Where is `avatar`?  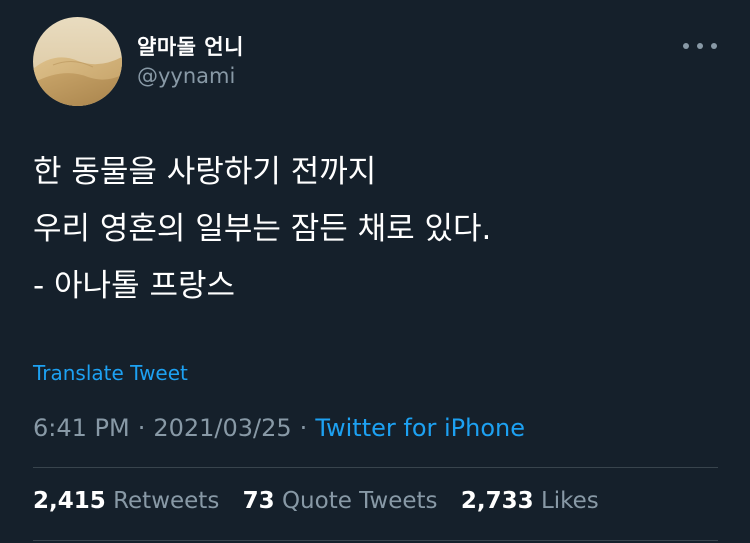 avatar is located at coordinates (77, 61).